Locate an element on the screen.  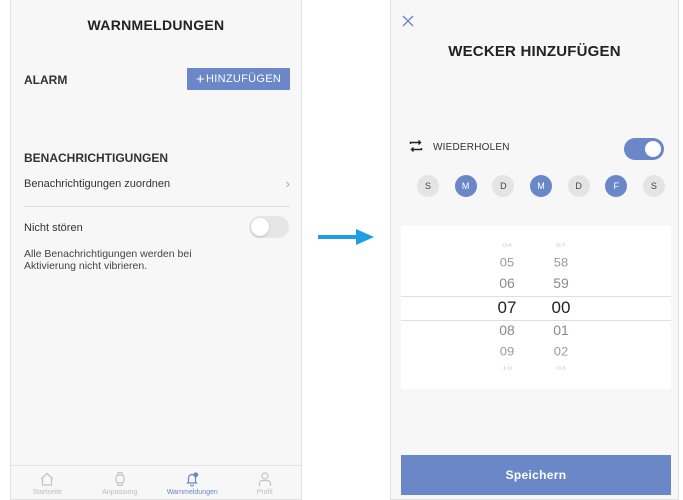
page-title: WECKER HINZUFÜGEN is located at coordinates (534, 51).